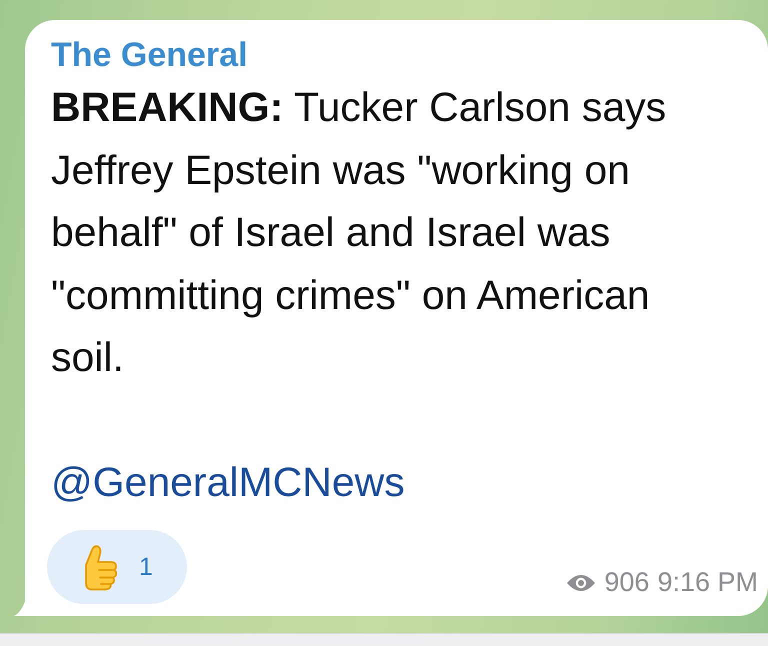 This screenshot has height=646, width=768. Describe the element at coordinates (228, 481) in the screenshot. I see `channel-link: @GeneralMCNews` at that location.